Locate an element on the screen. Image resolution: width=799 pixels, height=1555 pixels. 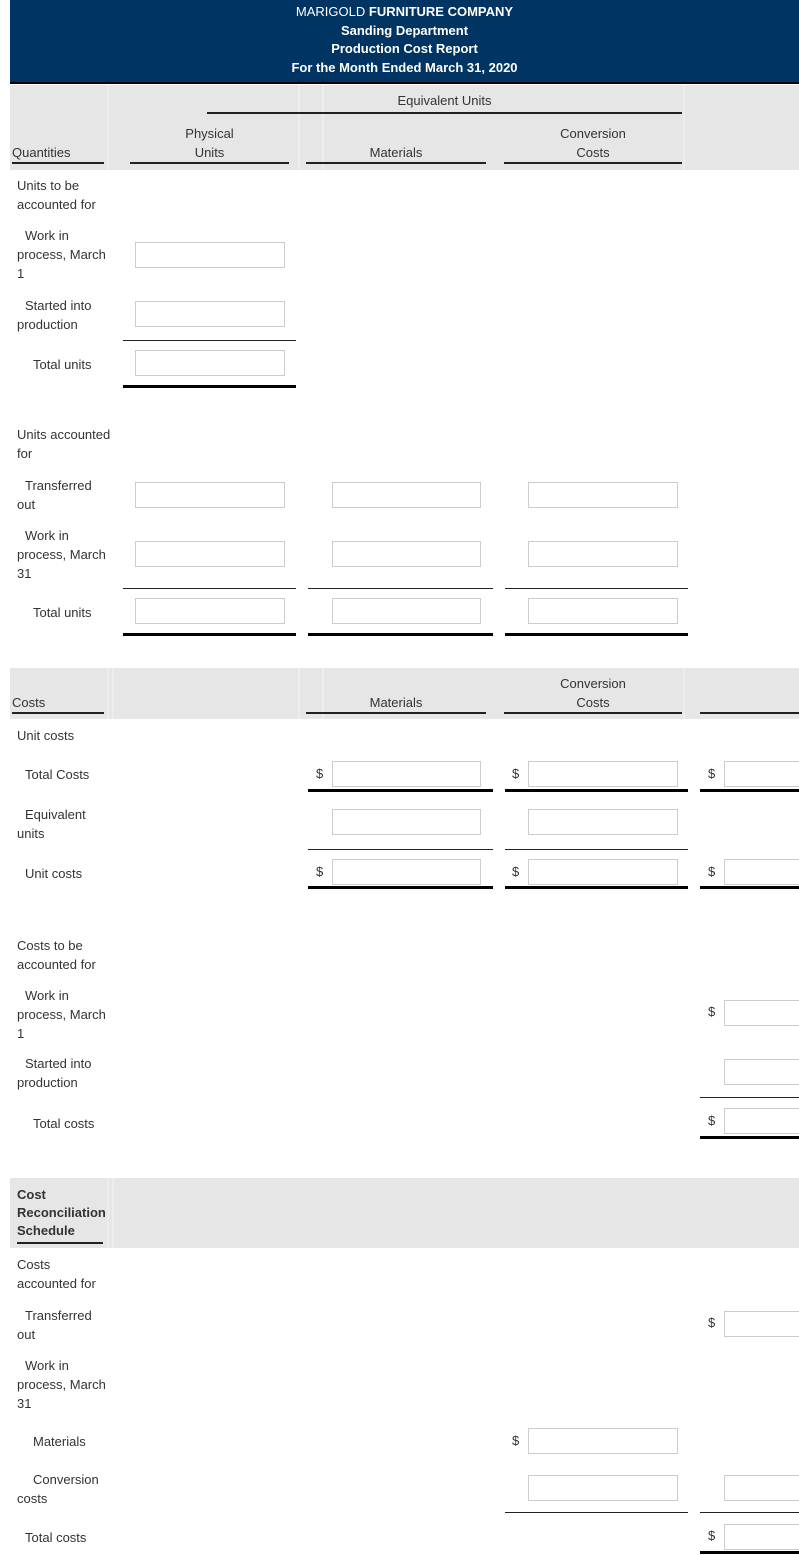
recon-total-costs-label: Total costs is located at coordinates (56, 1537).